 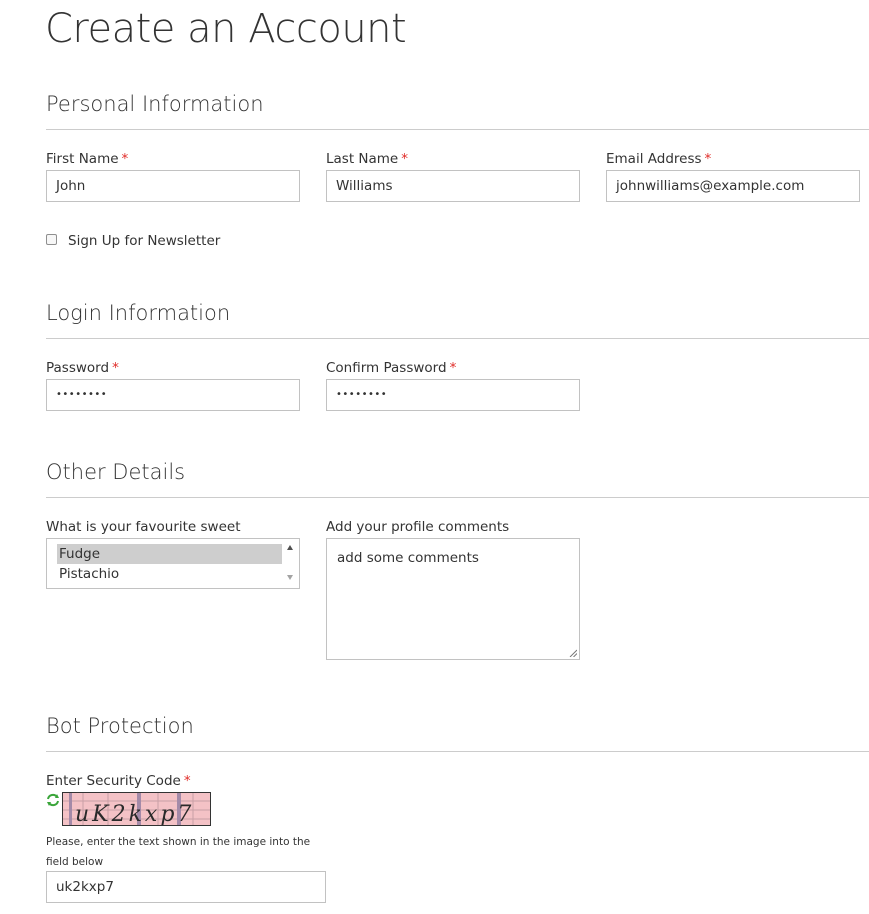 I want to click on password-field: ••••••••, so click(x=173, y=395).